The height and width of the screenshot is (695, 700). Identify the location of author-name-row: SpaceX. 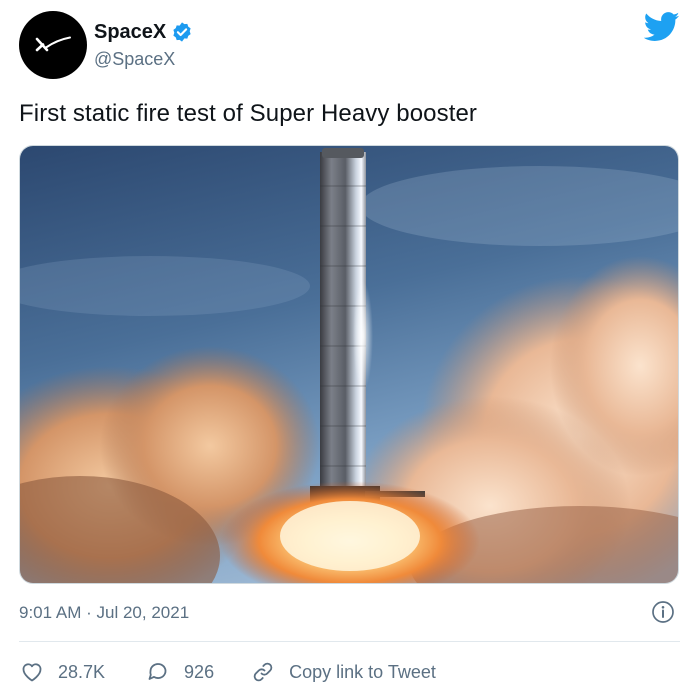
(143, 32).